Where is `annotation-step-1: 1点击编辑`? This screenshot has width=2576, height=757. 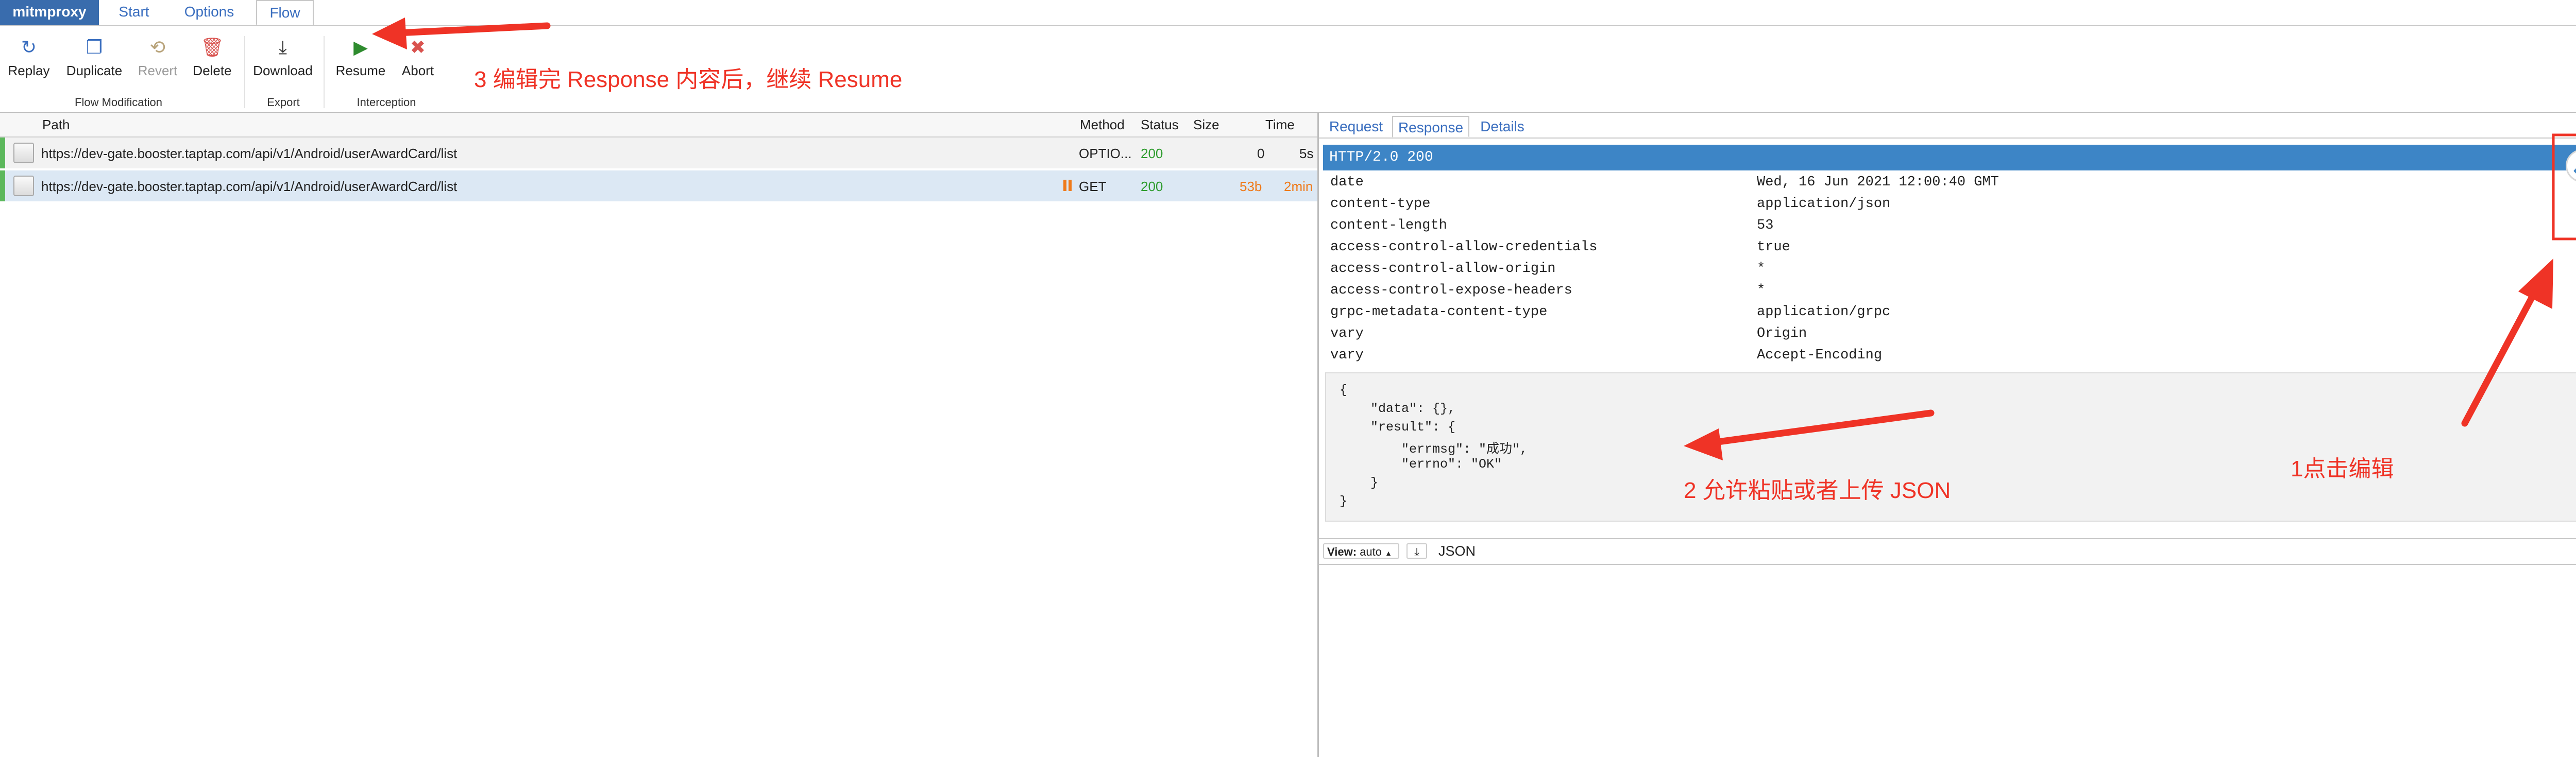 annotation-step-1: 1点击编辑 is located at coordinates (2342, 468).